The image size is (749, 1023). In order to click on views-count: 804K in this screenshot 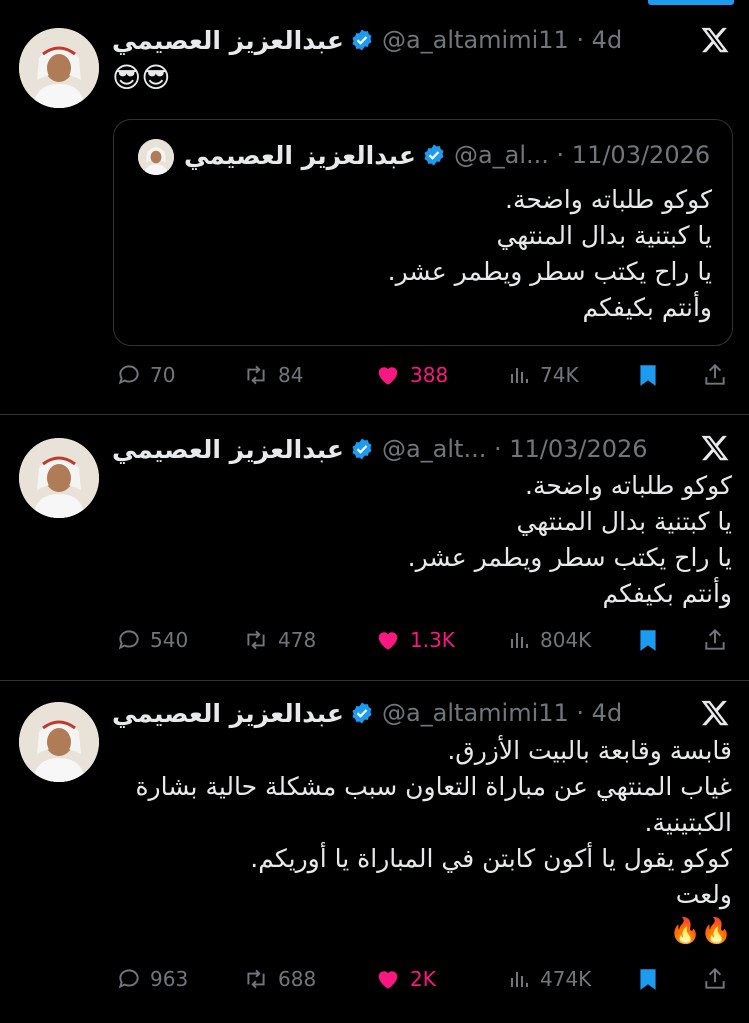, I will do `click(566, 640)`.